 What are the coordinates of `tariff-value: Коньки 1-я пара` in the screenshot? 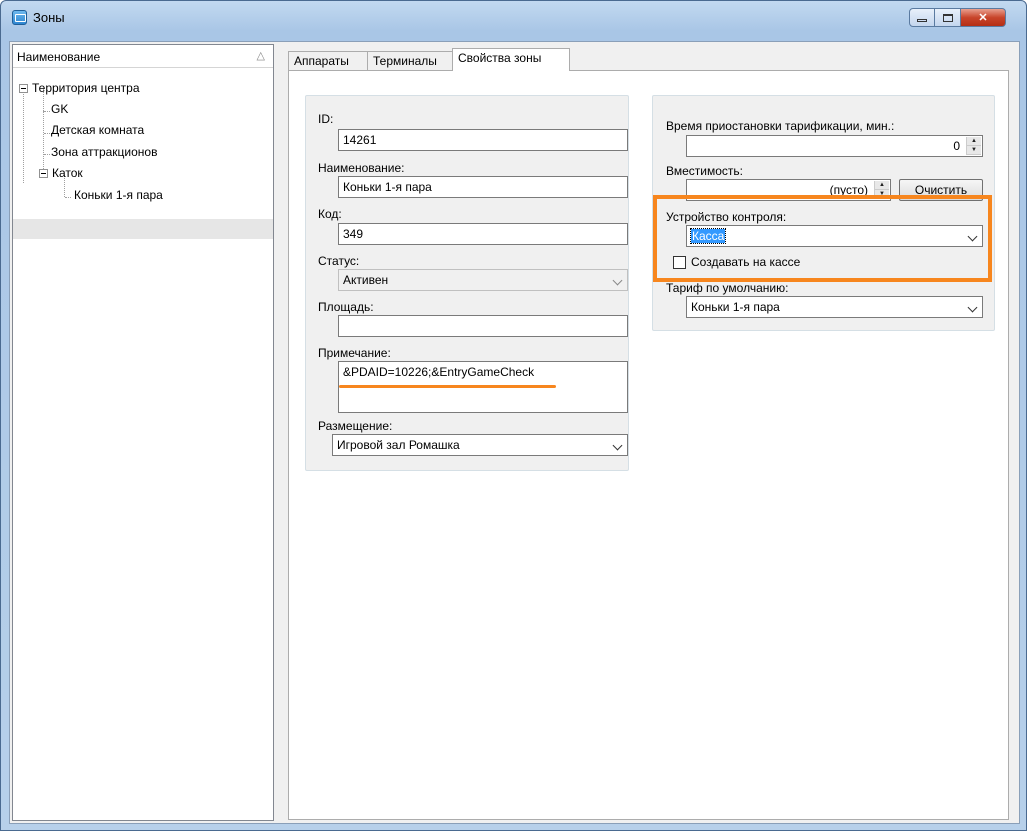 It's located at (735, 307).